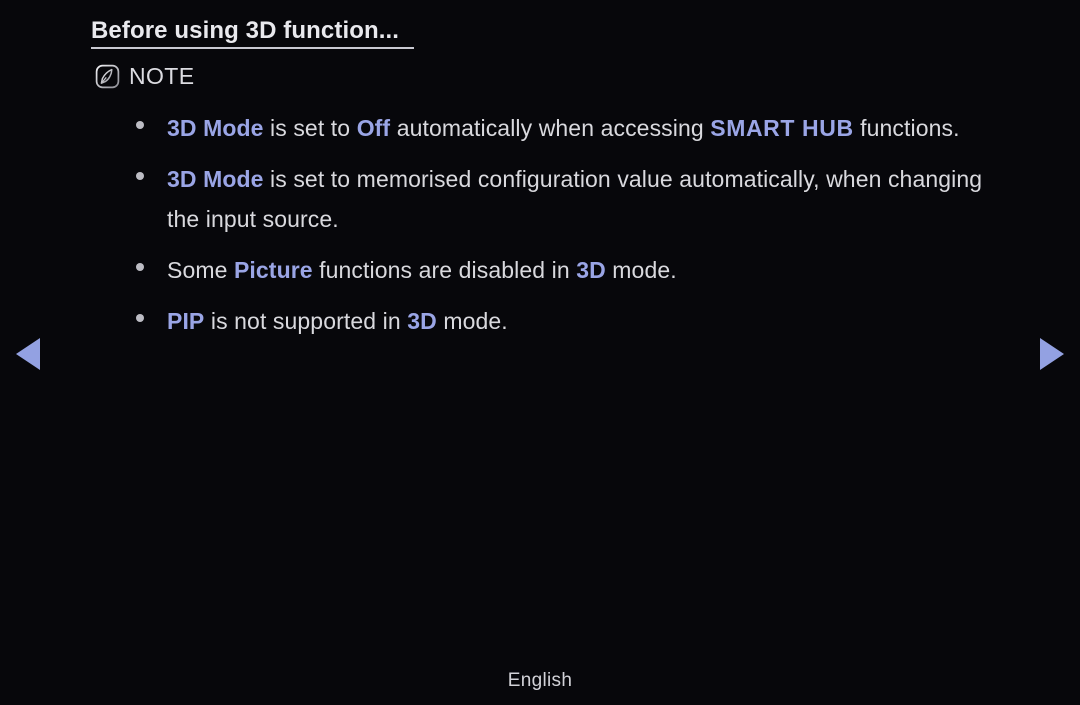 This screenshot has width=1080, height=705. I want to click on segment-highlight: PIP, so click(186, 321).